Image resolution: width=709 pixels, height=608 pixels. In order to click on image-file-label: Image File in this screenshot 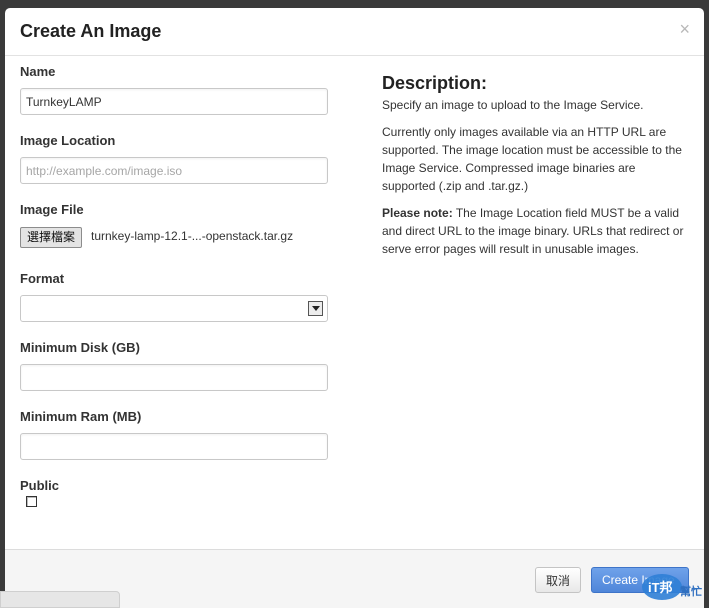, I will do `click(52, 209)`.